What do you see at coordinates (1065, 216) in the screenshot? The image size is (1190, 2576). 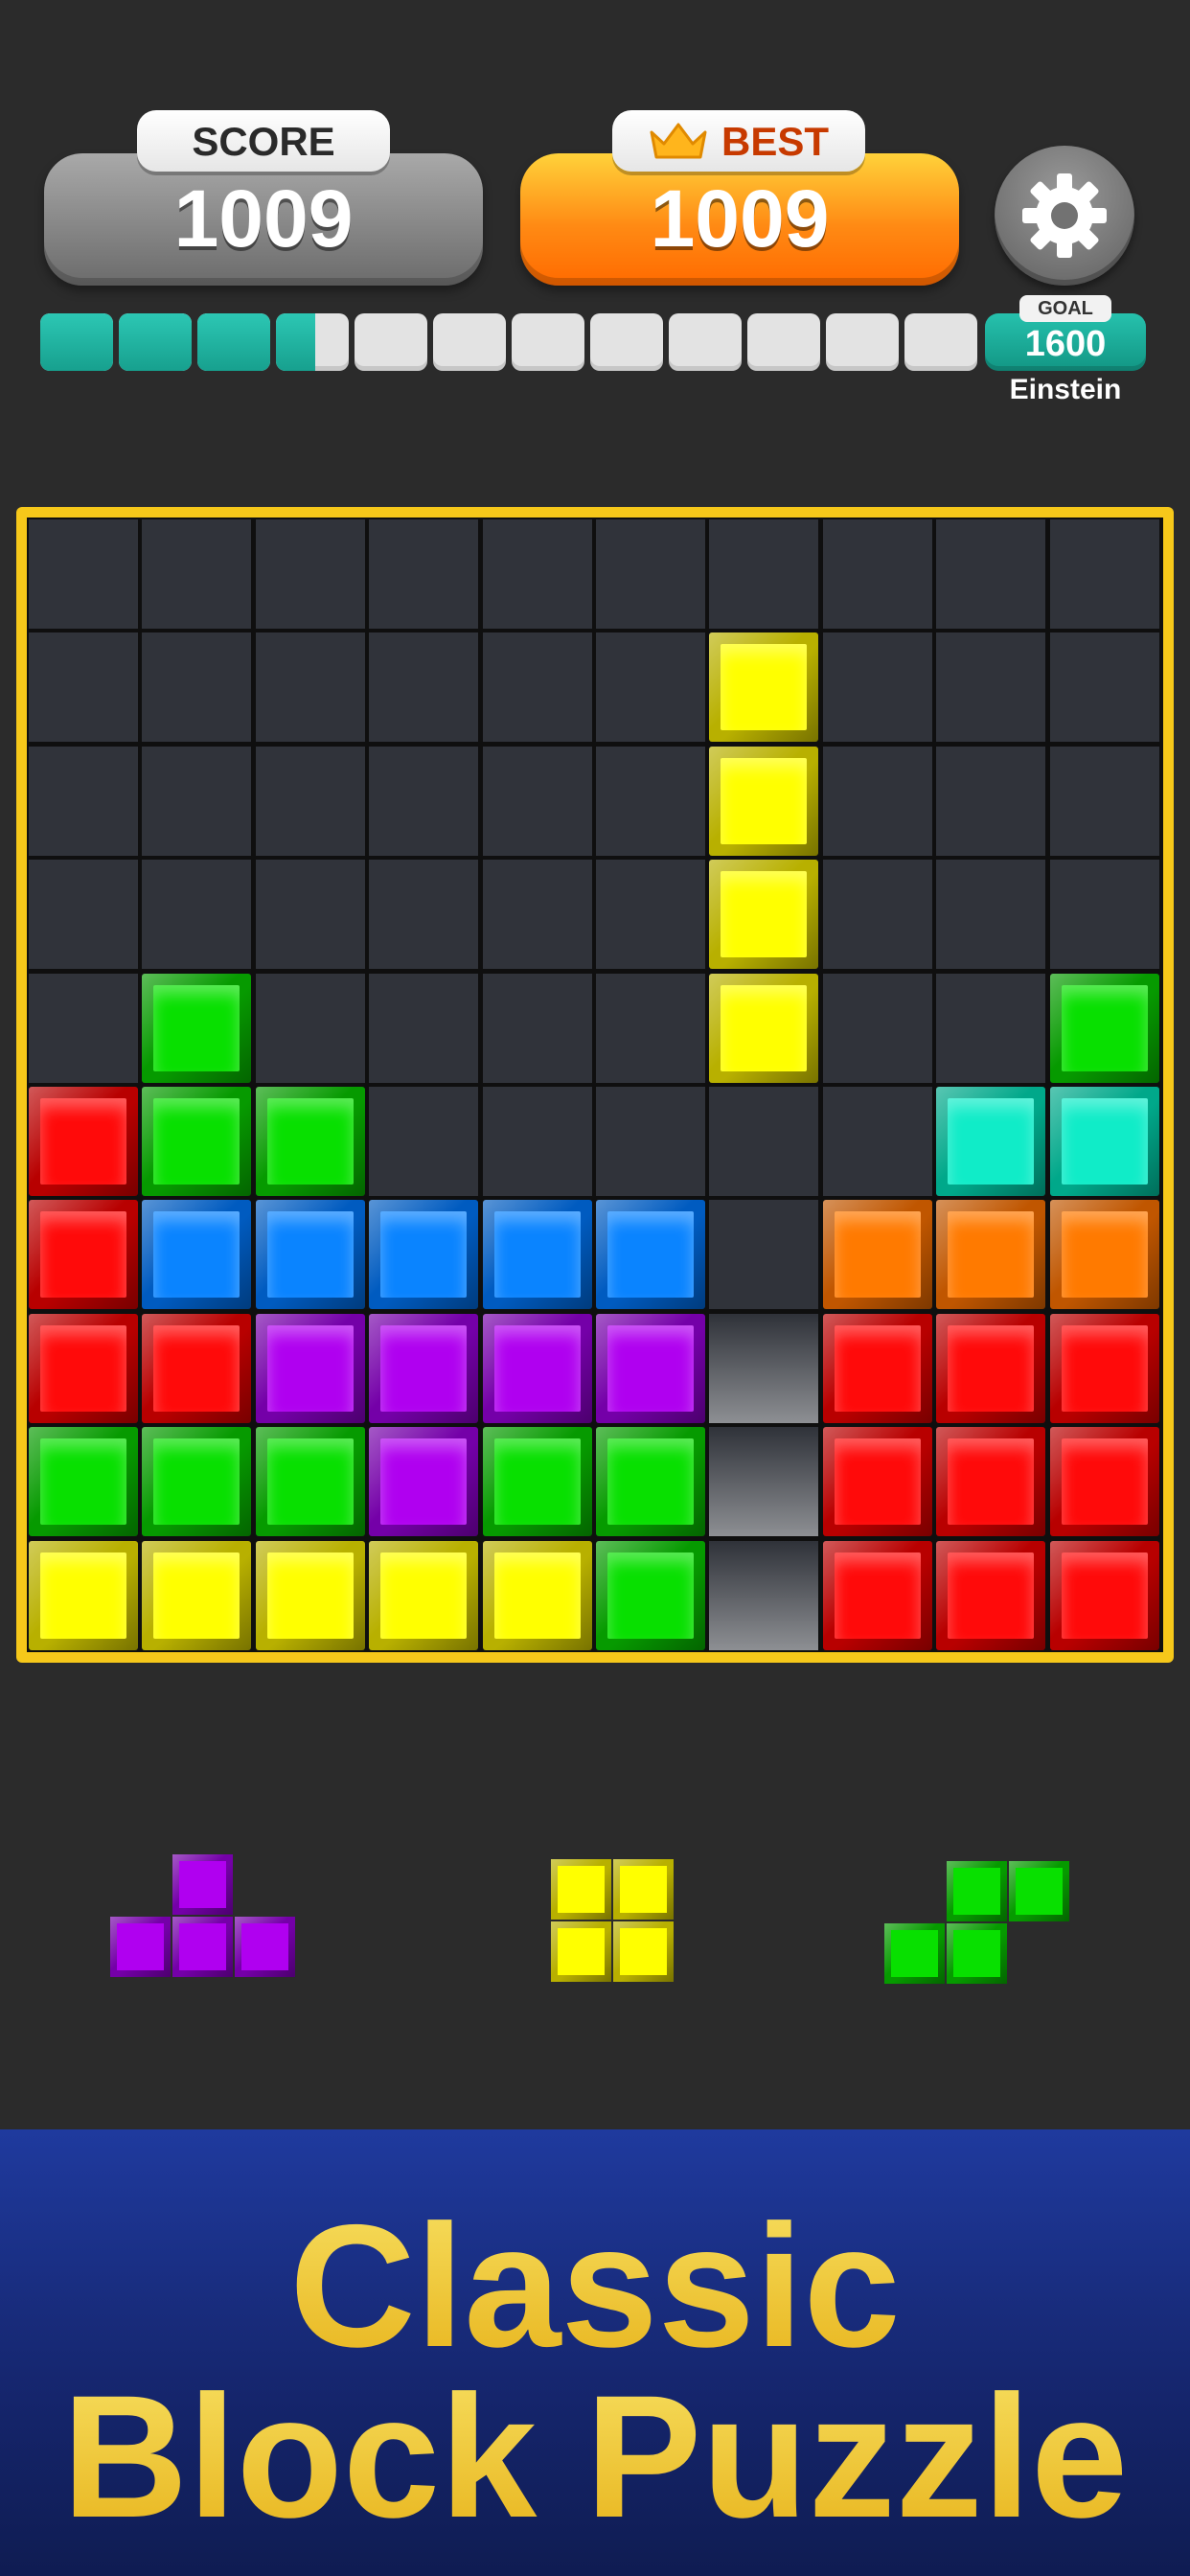 I see `settings-button` at bounding box center [1065, 216].